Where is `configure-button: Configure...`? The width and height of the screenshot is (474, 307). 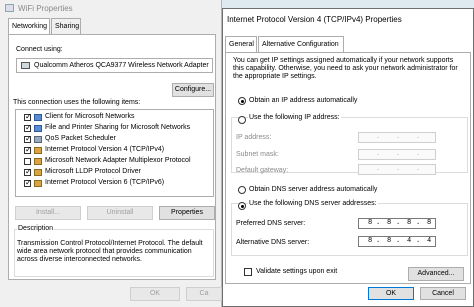 configure-button: Configure... is located at coordinates (193, 90).